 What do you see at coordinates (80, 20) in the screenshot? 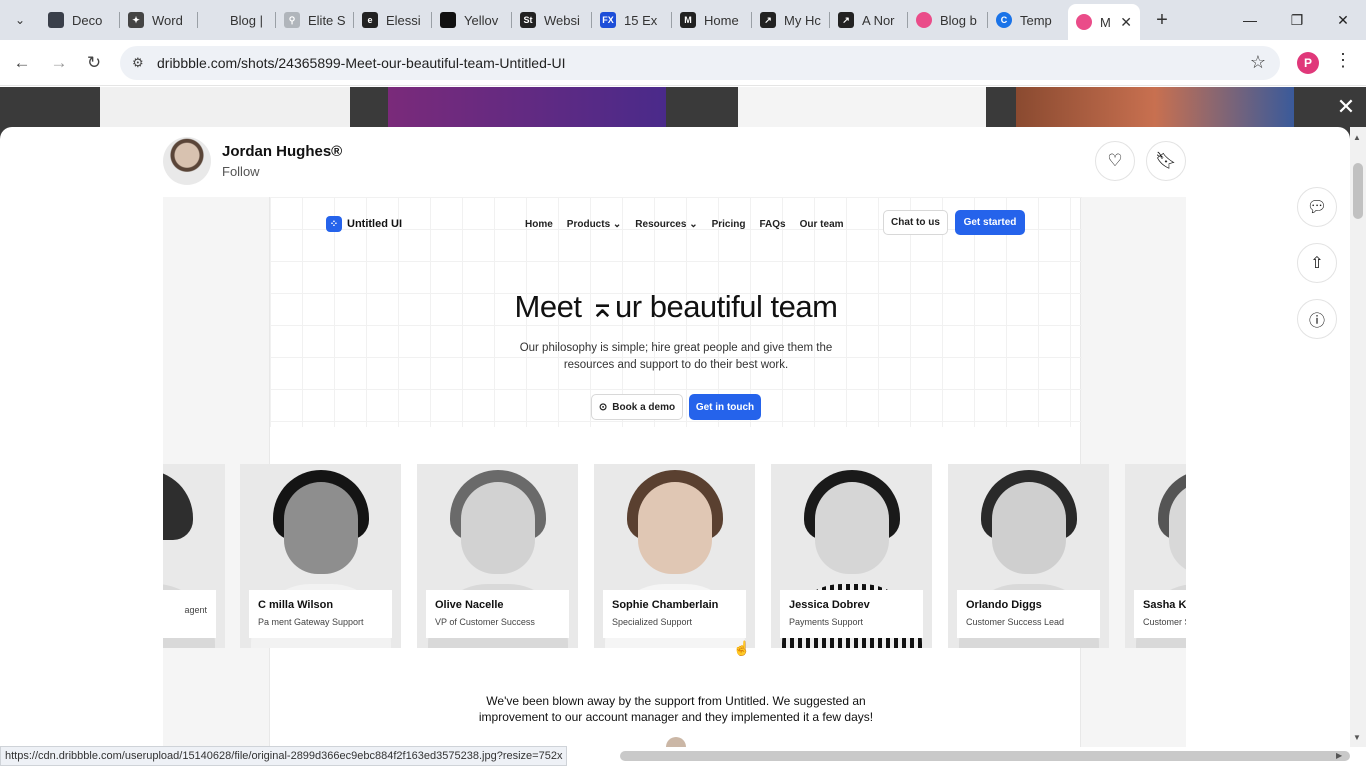
I see `tab-deco: Deco` at bounding box center [80, 20].